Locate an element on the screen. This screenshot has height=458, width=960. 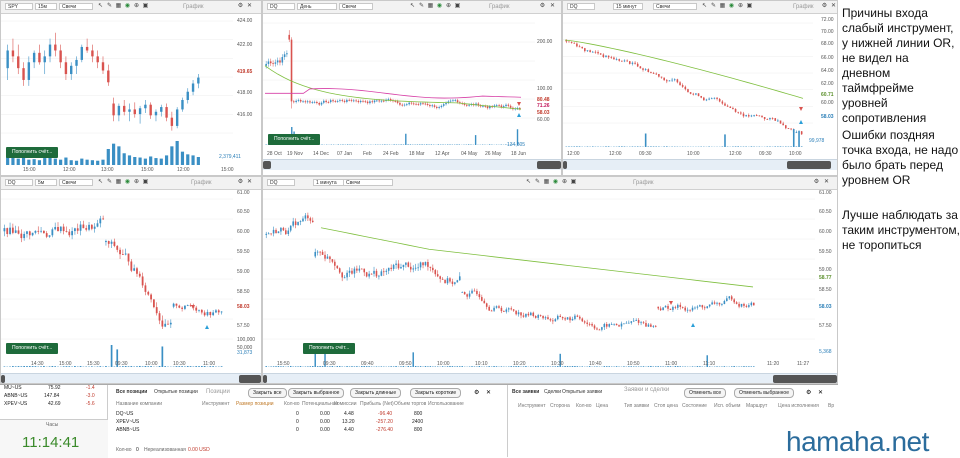
watchlist-symbol: MU~US is located at coordinates (13, 388).